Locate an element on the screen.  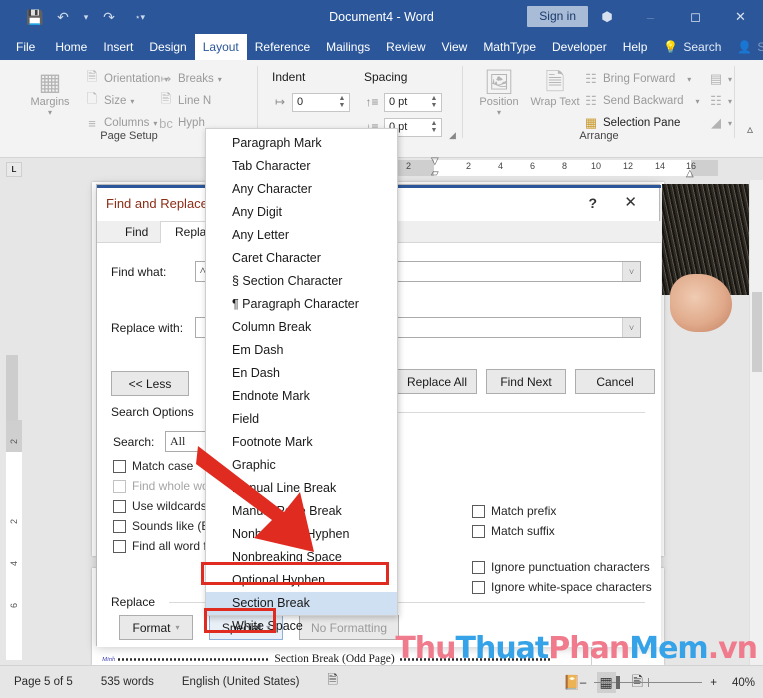
vertical-scrollbar is located at coordinates (756, 422).